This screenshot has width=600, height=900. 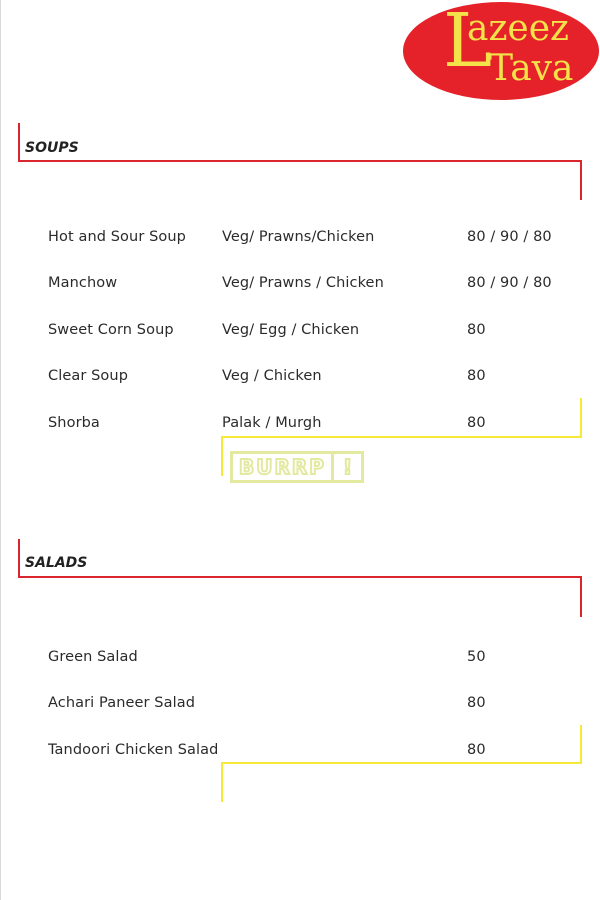 What do you see at coordinates (581, 744) in the screenshot?
I see `salads-footer-right-bar` at bounding box center [581, 744].